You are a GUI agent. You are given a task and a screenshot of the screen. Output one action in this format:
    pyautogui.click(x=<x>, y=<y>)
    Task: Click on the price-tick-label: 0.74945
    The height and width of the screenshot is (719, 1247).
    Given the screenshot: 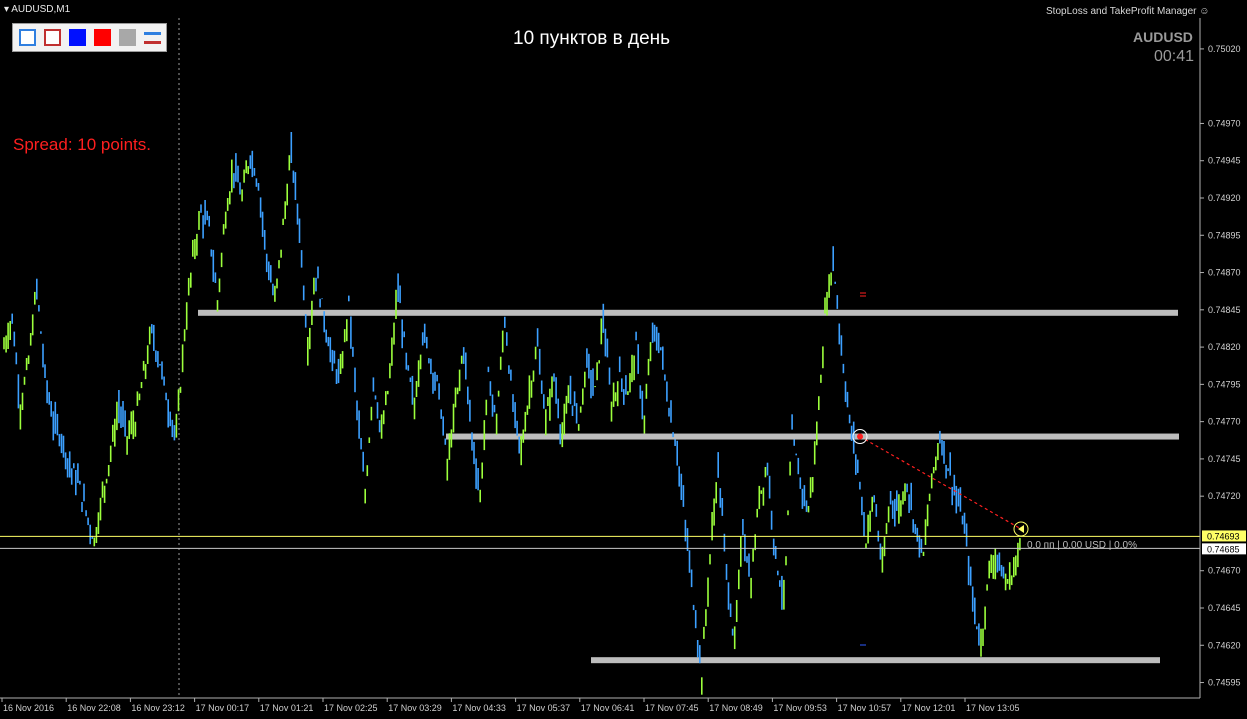 What is the action you would take?
    pyautogui.click(x=1224, y=161)
    